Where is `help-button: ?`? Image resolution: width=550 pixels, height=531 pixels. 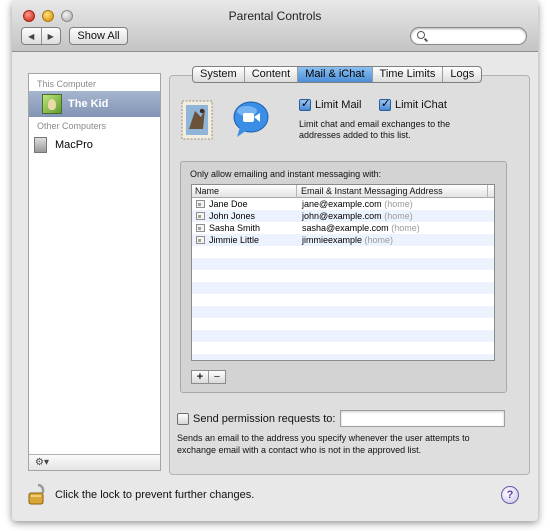 help-button: ? is located at coordinates (510, 495).